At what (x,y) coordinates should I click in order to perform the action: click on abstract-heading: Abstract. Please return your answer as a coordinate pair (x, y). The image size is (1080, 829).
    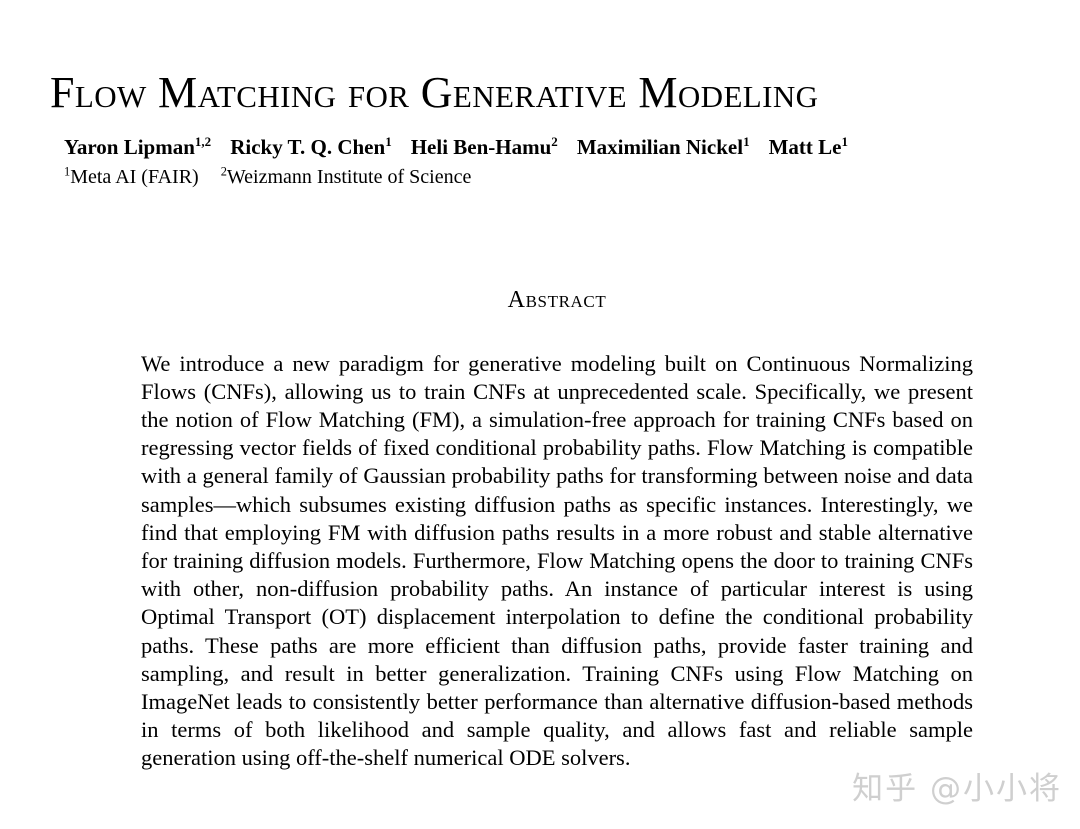
    Looking at the image, I should click on (557, 299).